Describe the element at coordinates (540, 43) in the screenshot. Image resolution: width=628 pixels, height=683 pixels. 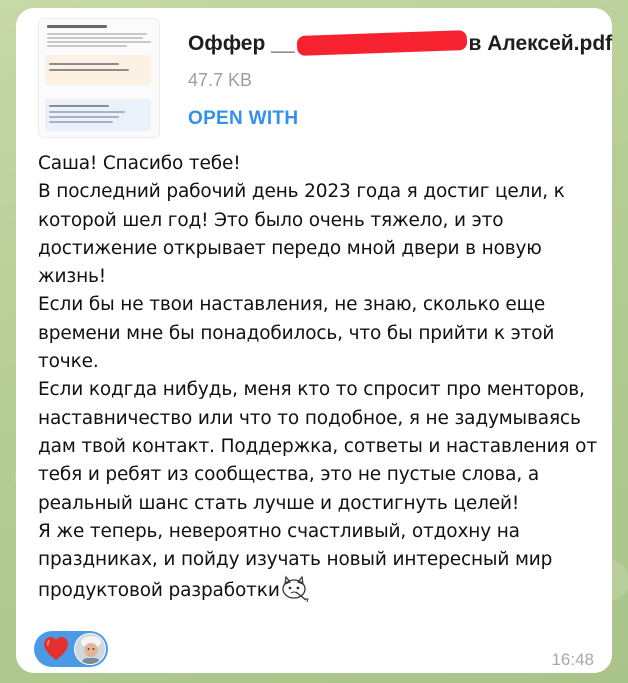
I see `file-name-suffix: в Алексей.pdf` at that location.